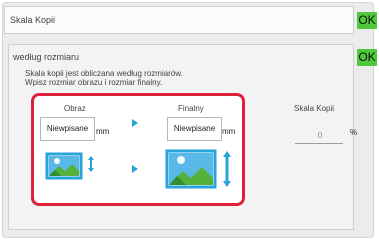 Image resolution: width=379 pixels, height=242 pixels. What do you see at coordinates (33, 20) in the screenshot?
I see `top-title: Skala Kopii` at bounding box center [33, 20].